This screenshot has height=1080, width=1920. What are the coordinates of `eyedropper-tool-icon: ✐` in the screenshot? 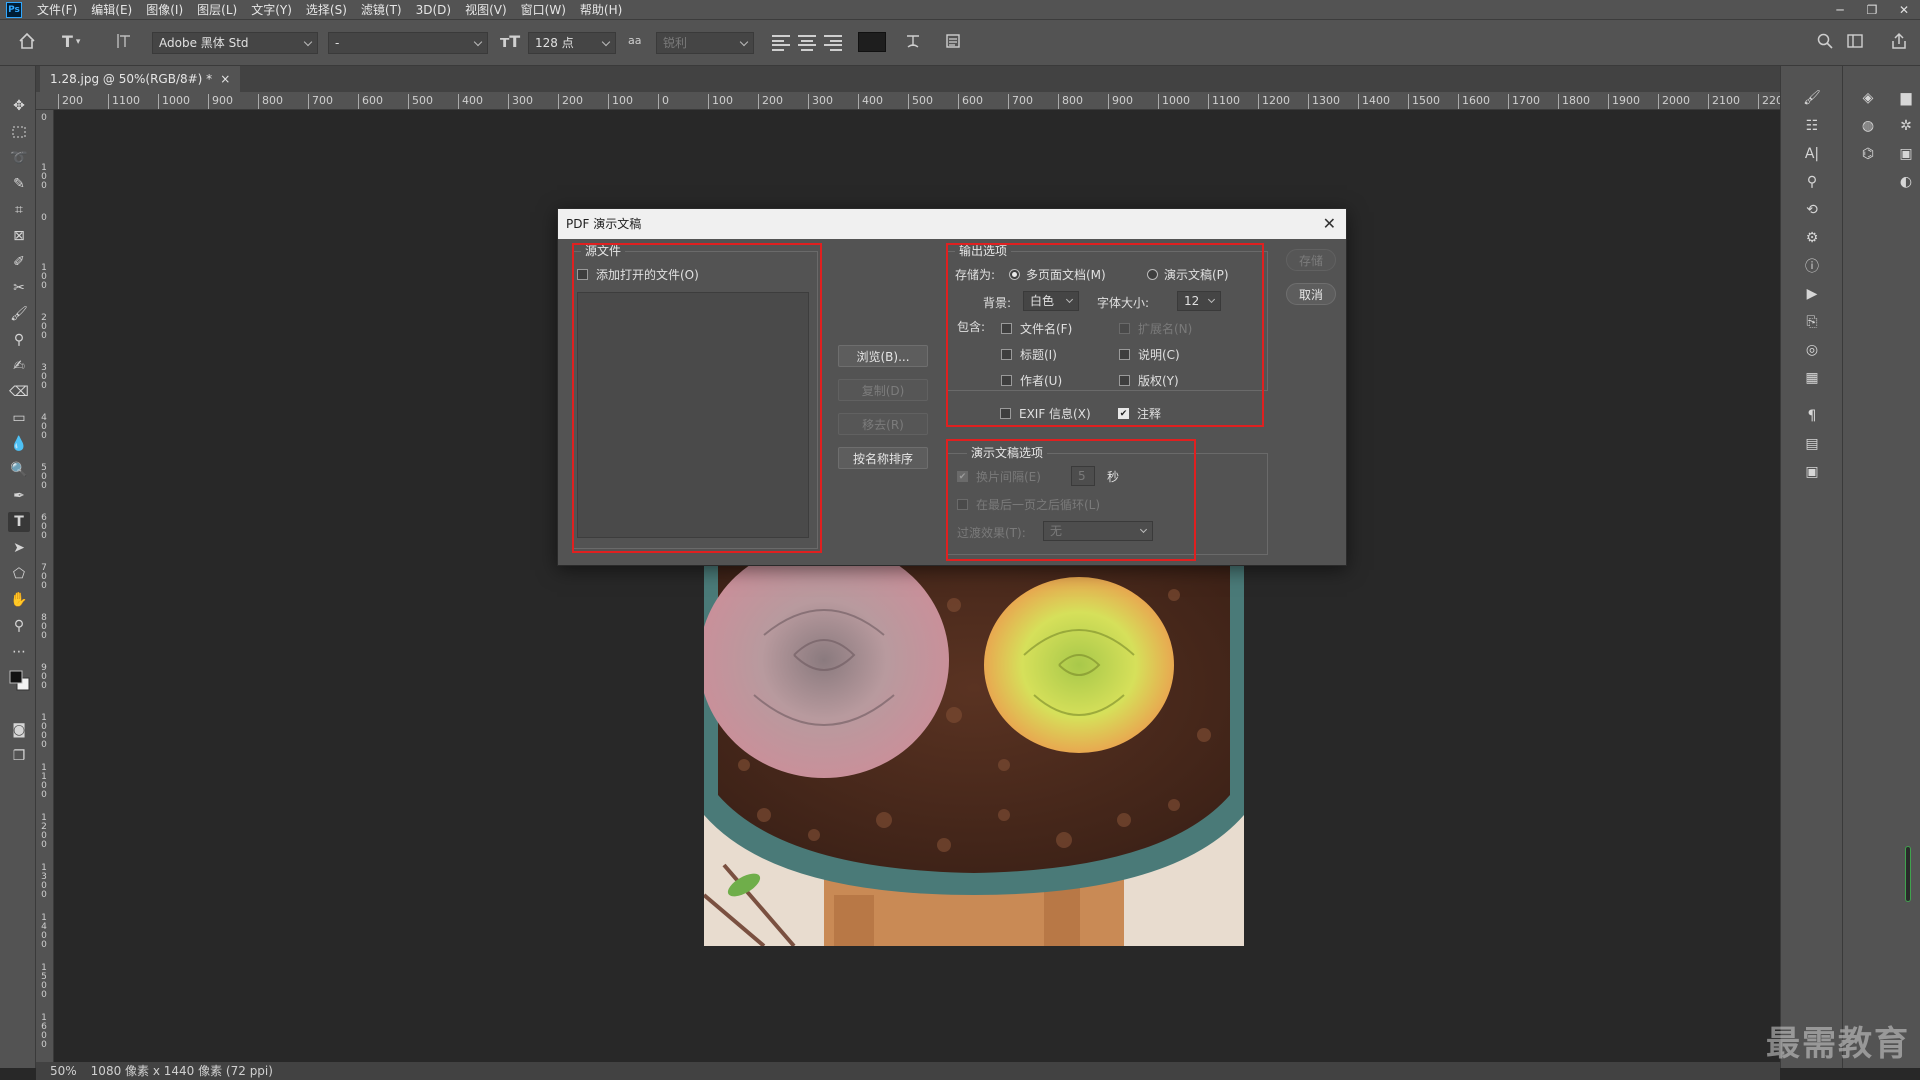 It's located at (19, 262).